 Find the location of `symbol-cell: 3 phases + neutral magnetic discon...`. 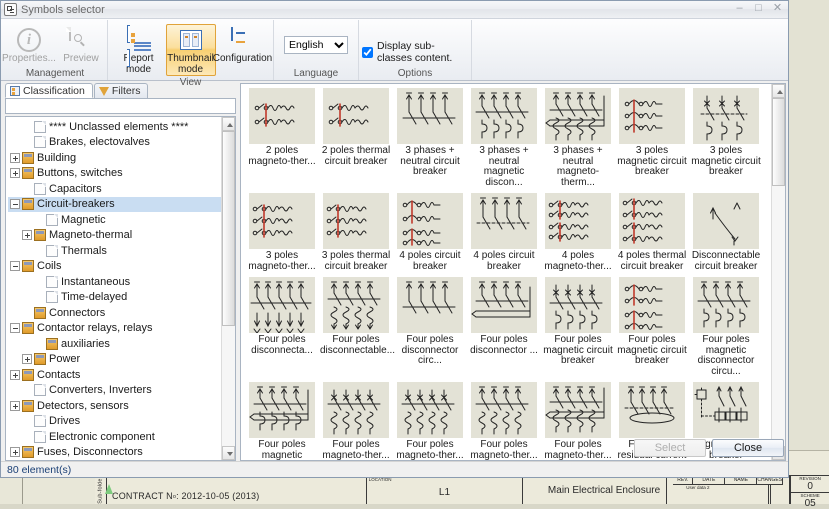

symbol-cell: 3 phases + neutral magnetic discon... is located at coordinates (504, 138).